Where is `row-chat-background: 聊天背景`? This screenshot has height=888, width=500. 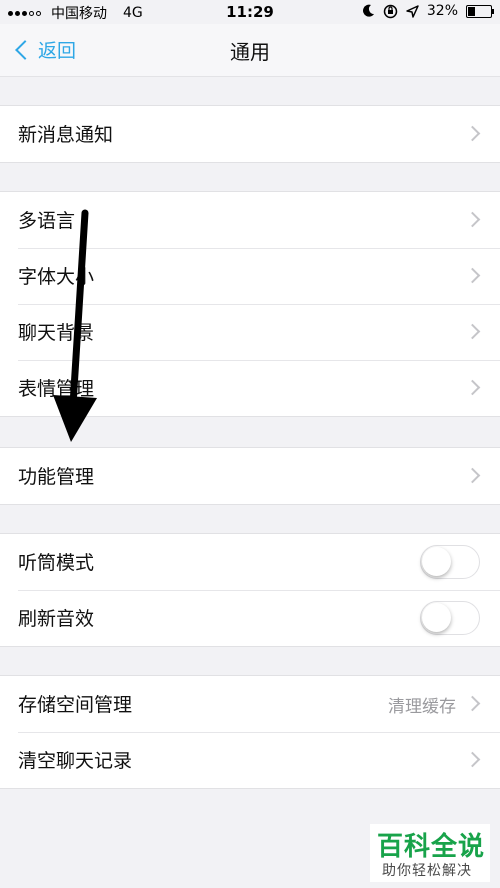
row-chat-background: 聊天背景 is located at coordinates (250, 332).